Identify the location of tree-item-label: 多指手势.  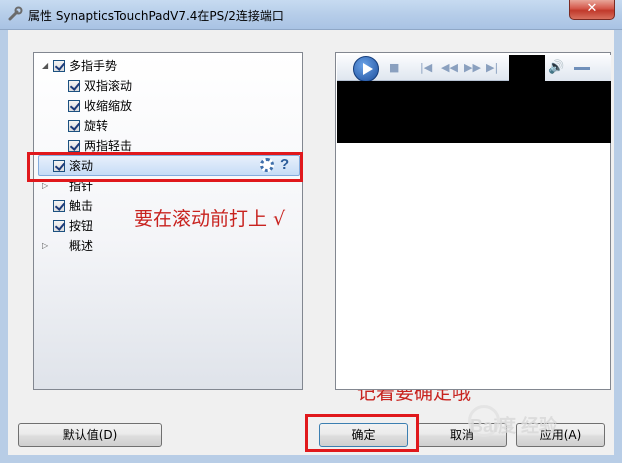
(93, 66).